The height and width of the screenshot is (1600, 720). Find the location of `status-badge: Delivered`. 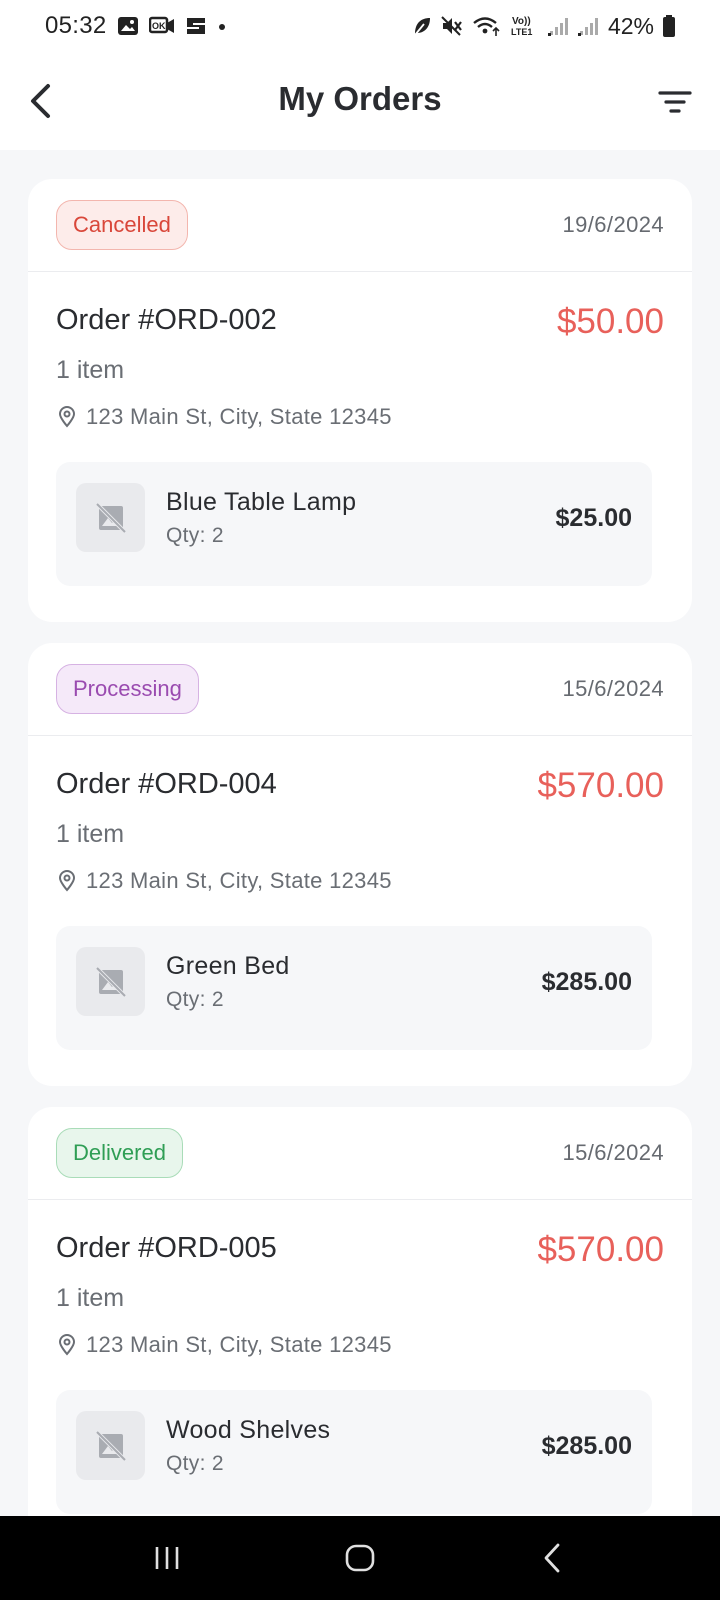

status-badge: Delivered is located at coordinates (119, 1153).